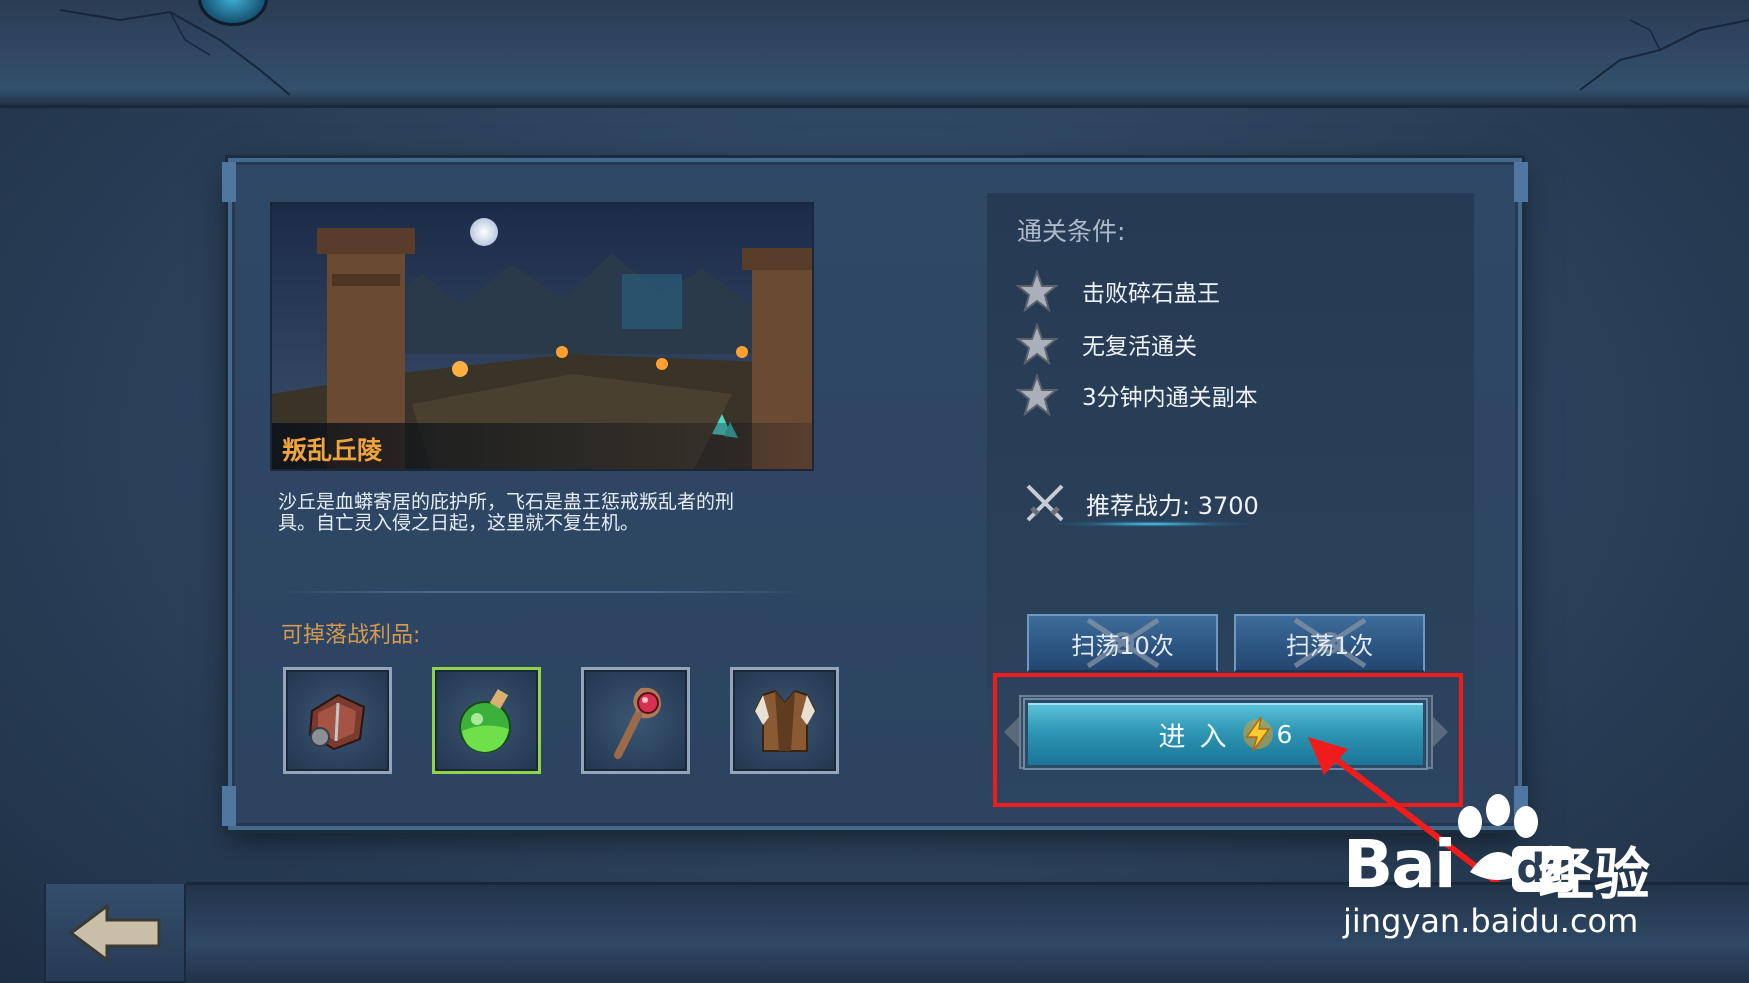 The height and width of the screenshot is (983, 1749). I want to click on back-button, so click(115, 933).